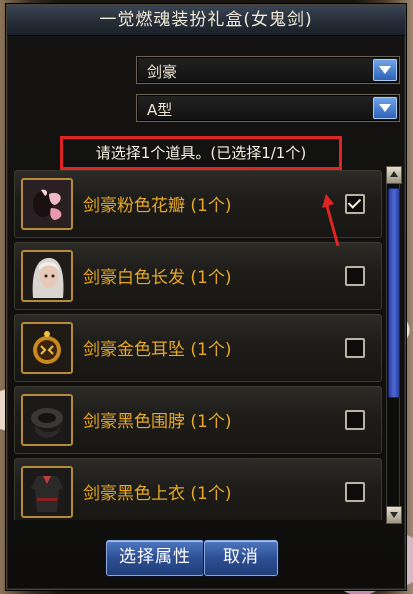 The image size is (413, 594). I want to click on list-item: 剑豪白色长发 (1个), so click(198, 276).